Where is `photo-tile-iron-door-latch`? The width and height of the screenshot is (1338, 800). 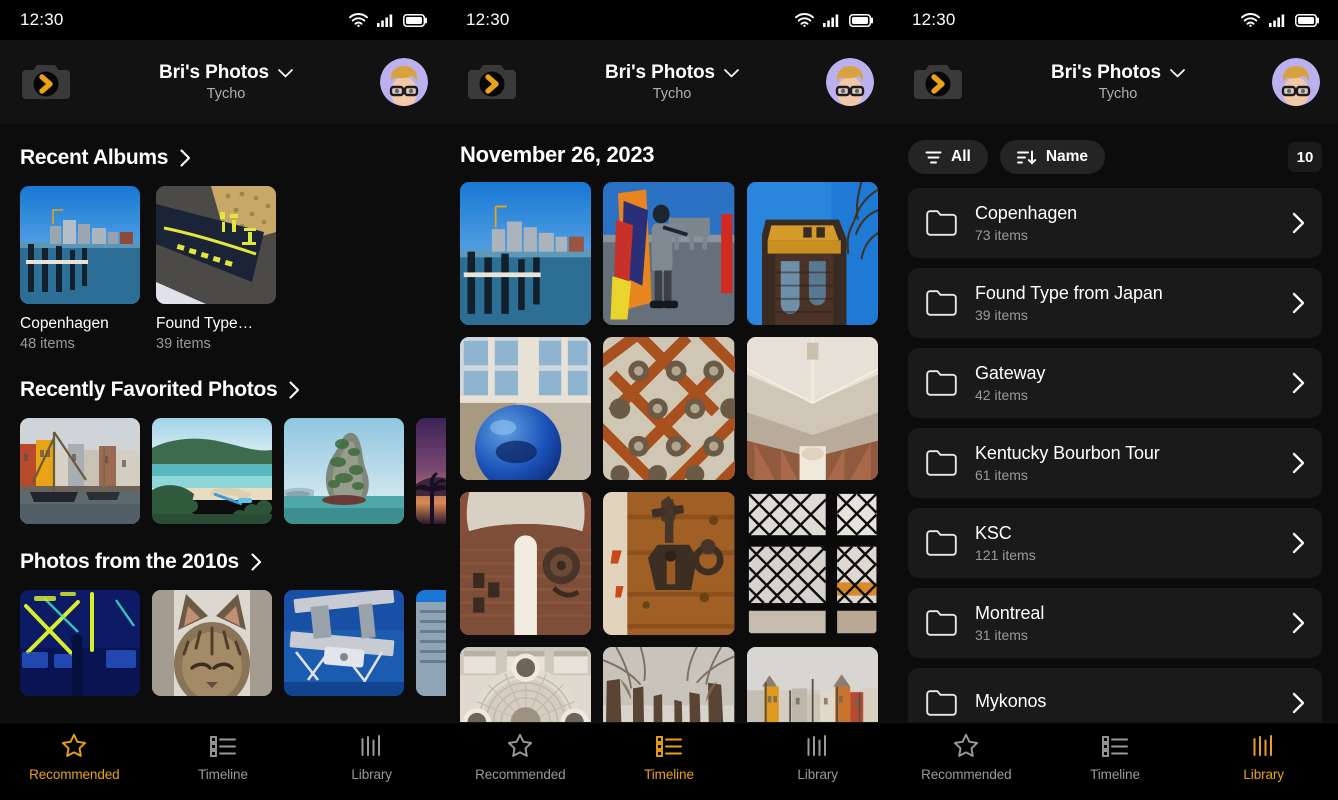 photo-tile-iron-door-latch is located at coordinates (669, 564).